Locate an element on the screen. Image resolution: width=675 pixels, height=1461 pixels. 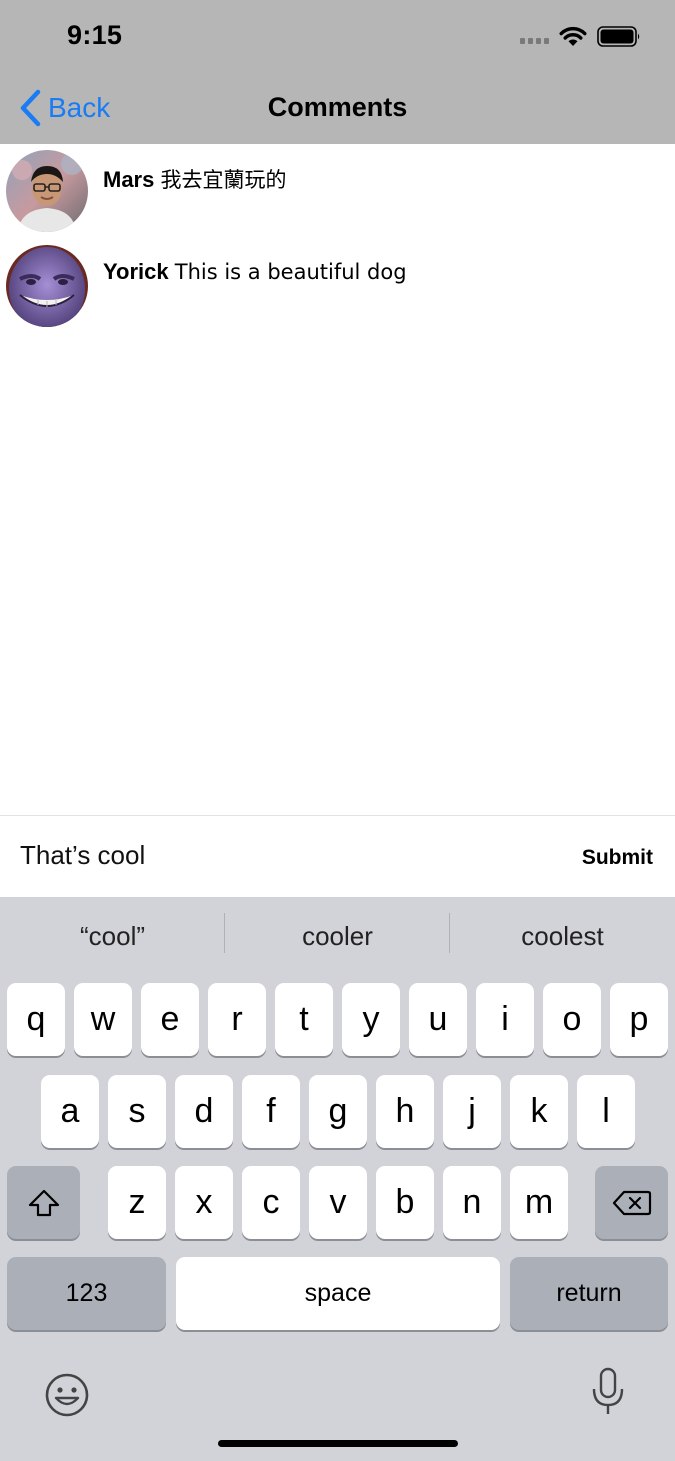
comment-text: Mars 我去宜蘭玩的 is located at coordinates (194, 179).